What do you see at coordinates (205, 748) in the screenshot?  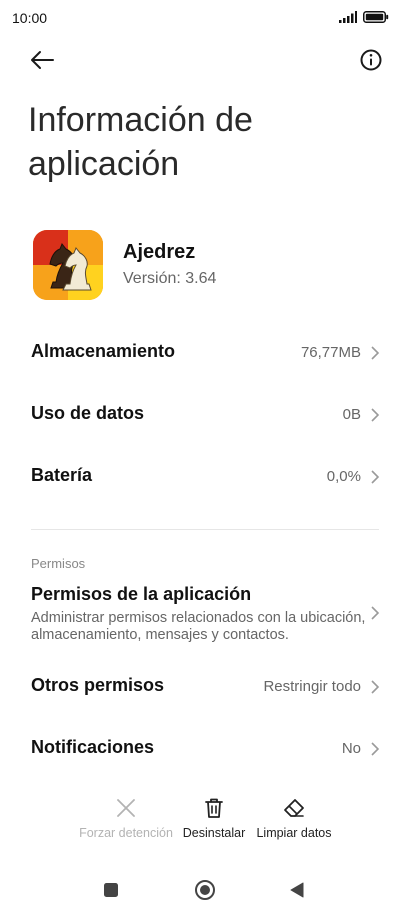 I see `notifications-row: Notificaciones No` at bounding box center [205, 748].